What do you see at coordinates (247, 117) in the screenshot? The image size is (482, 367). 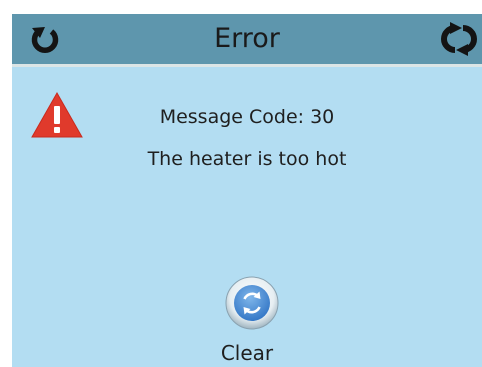 I see `message-code: Message Code: 30` at bounding box center [247, 117].